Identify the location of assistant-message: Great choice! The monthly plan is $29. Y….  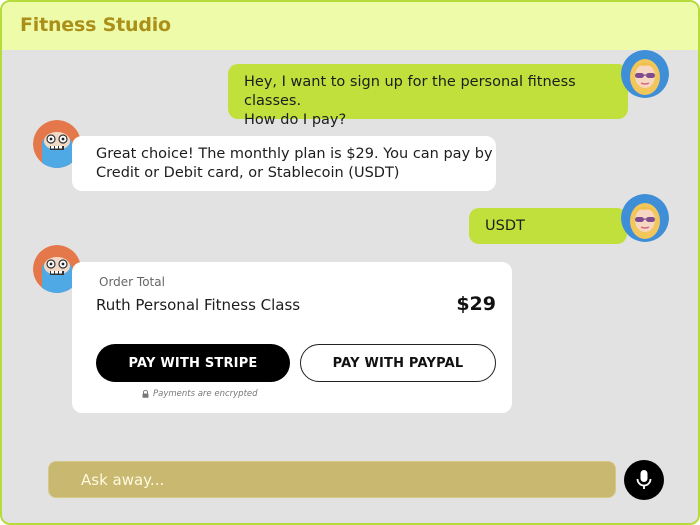
(284, 163).